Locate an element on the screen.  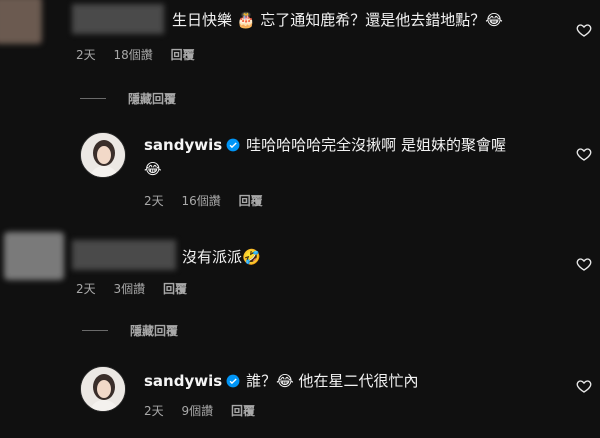
reply-meta: 2天 16個讚 回覆 is located at coordinates (210, 200).